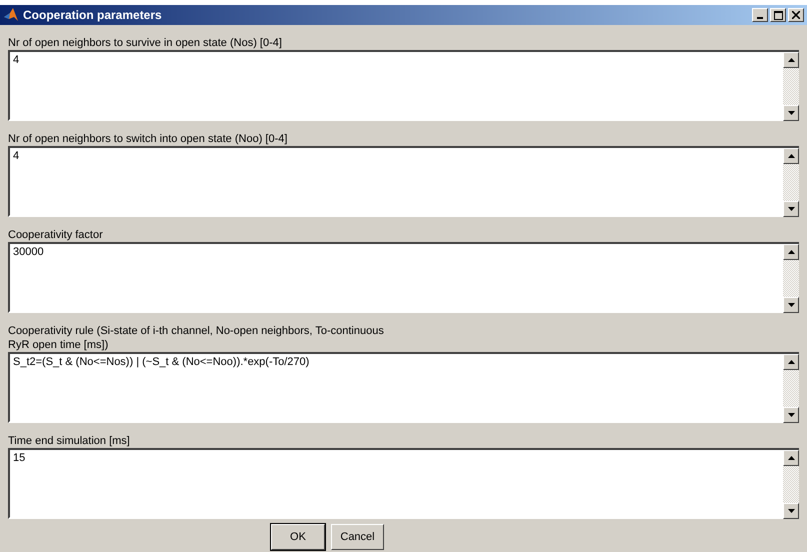 Image resolution: width=807 pixels, height=552 pixels. I want to click on window-title: Cooperation parameters, so click(93, 15).